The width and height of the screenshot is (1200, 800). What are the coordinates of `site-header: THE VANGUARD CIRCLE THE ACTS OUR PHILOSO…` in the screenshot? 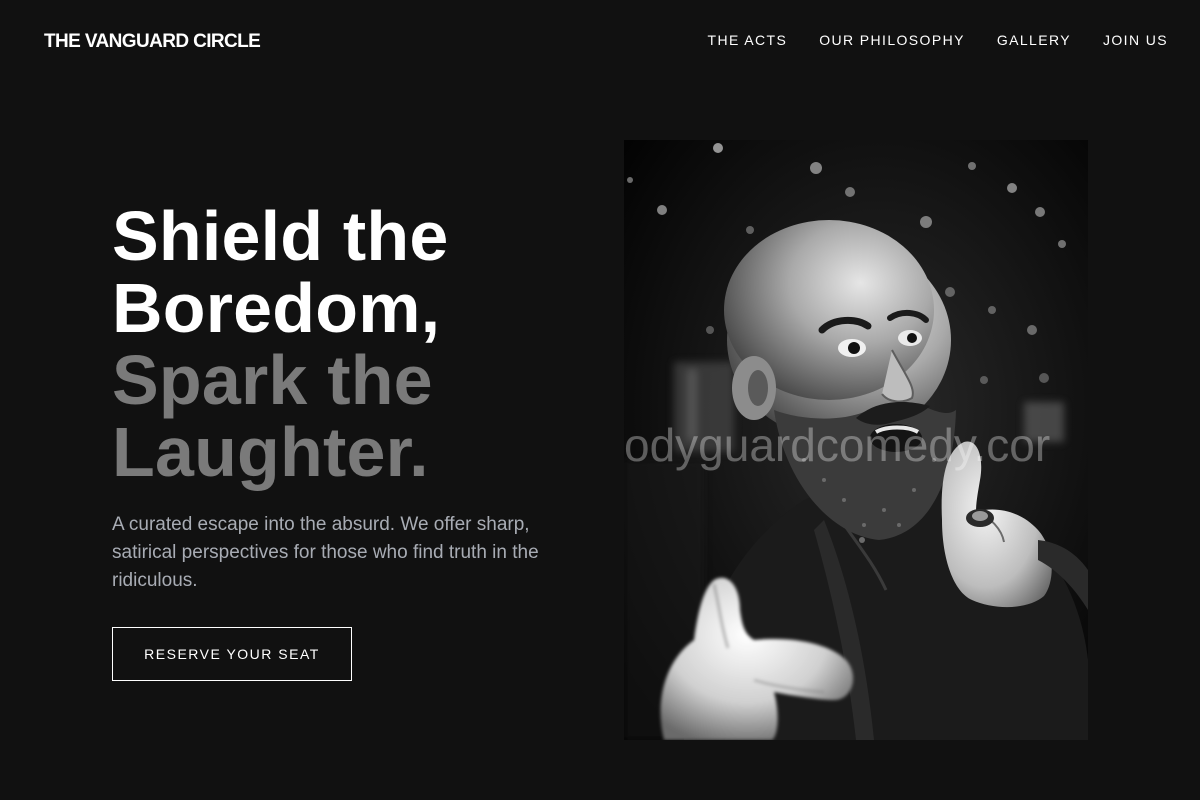 It's located at (600, 42).